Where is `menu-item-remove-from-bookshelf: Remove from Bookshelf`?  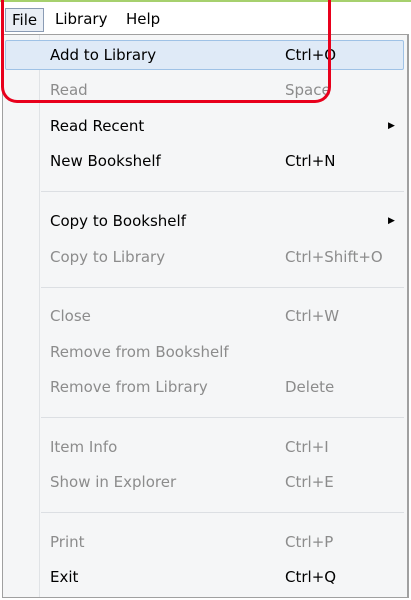
menu-item-remove-from-bookshelf: Remove from Bookshelf is located at coordinates (204, 352).